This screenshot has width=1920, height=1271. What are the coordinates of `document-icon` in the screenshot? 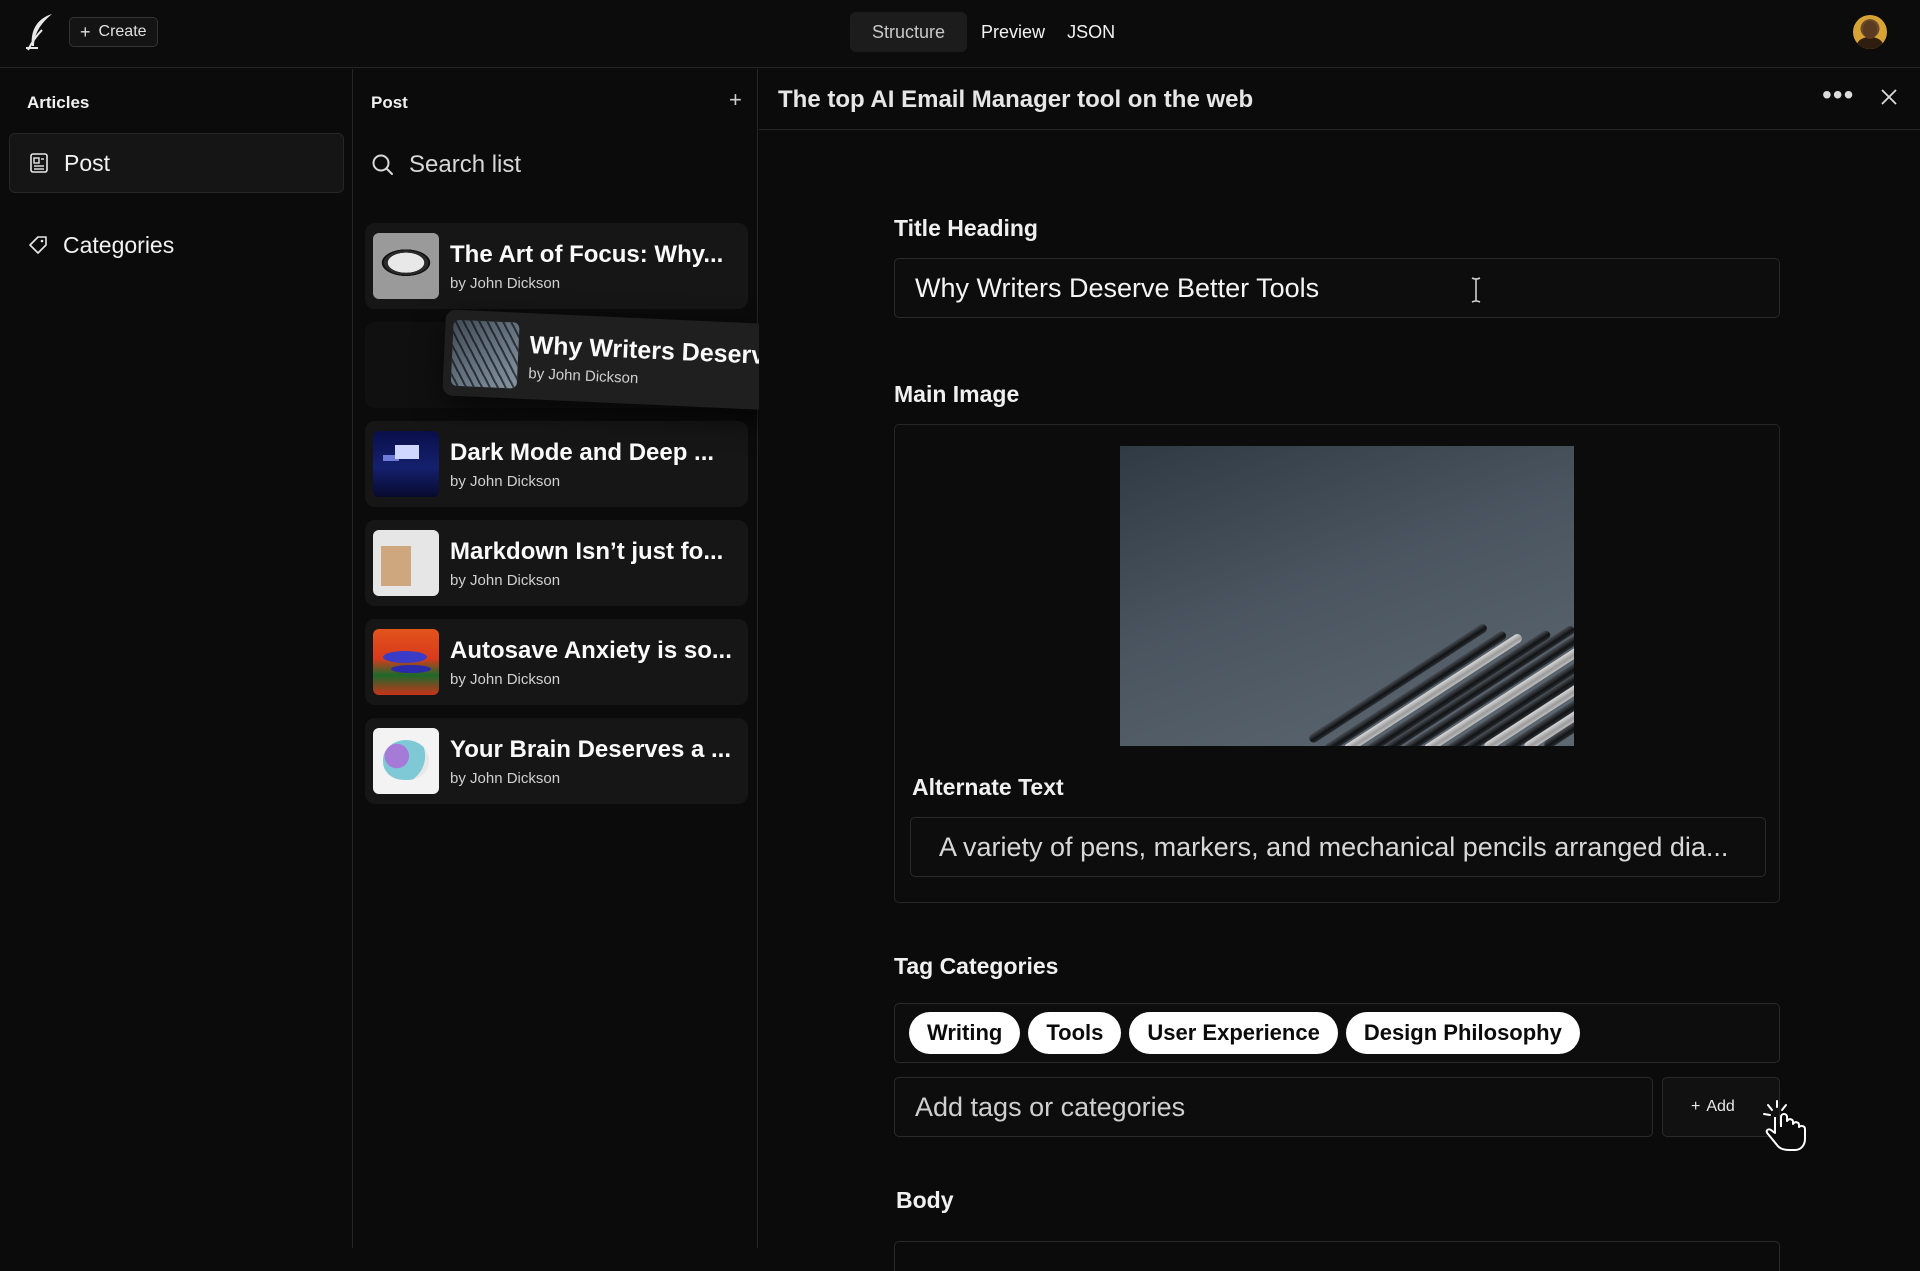 It's located at (39, 163).